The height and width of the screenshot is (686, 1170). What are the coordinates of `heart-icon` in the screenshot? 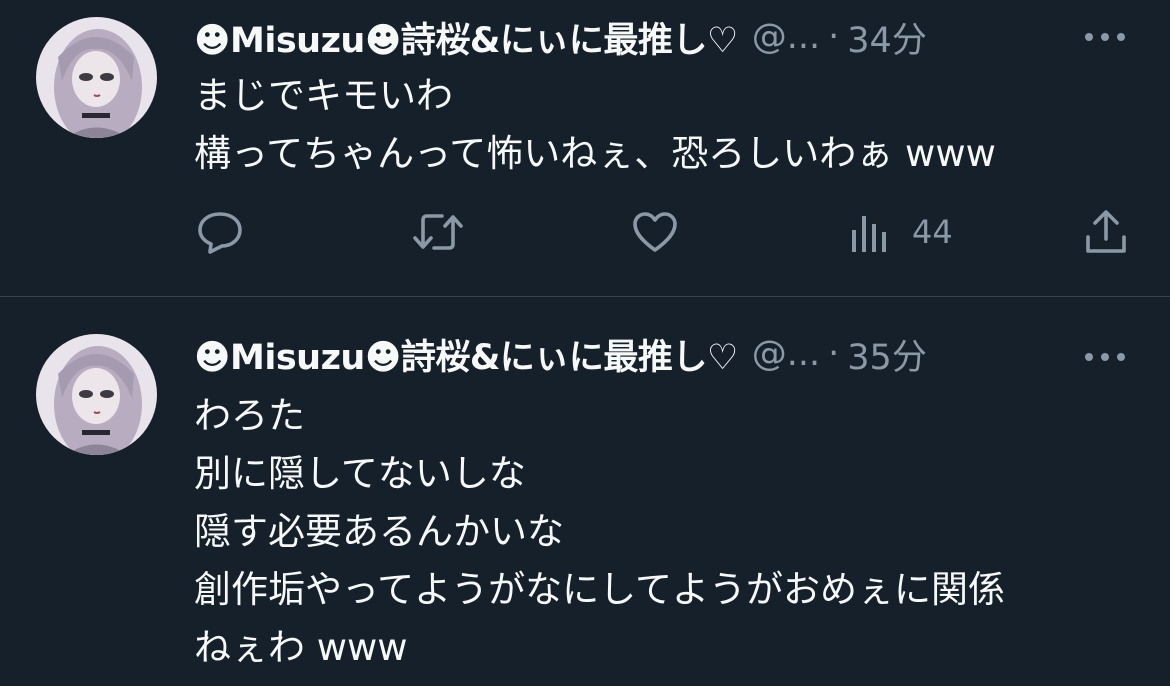 It's located at (655, 232).